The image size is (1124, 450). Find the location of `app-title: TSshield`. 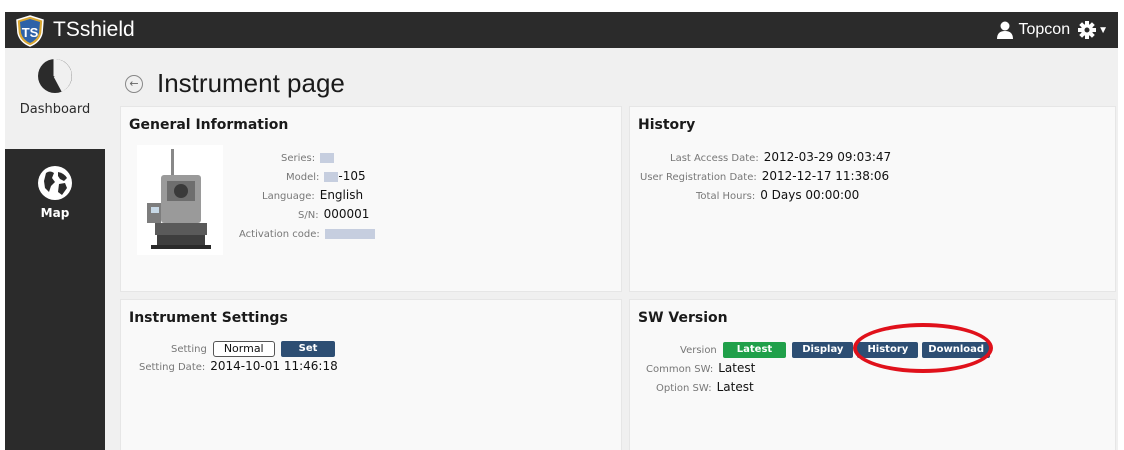

app-title: TSshield is located at coordinates (94, 29).